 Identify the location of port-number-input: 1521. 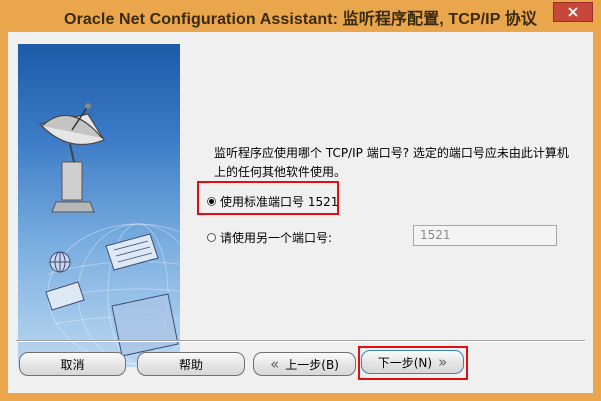
(485, 235).